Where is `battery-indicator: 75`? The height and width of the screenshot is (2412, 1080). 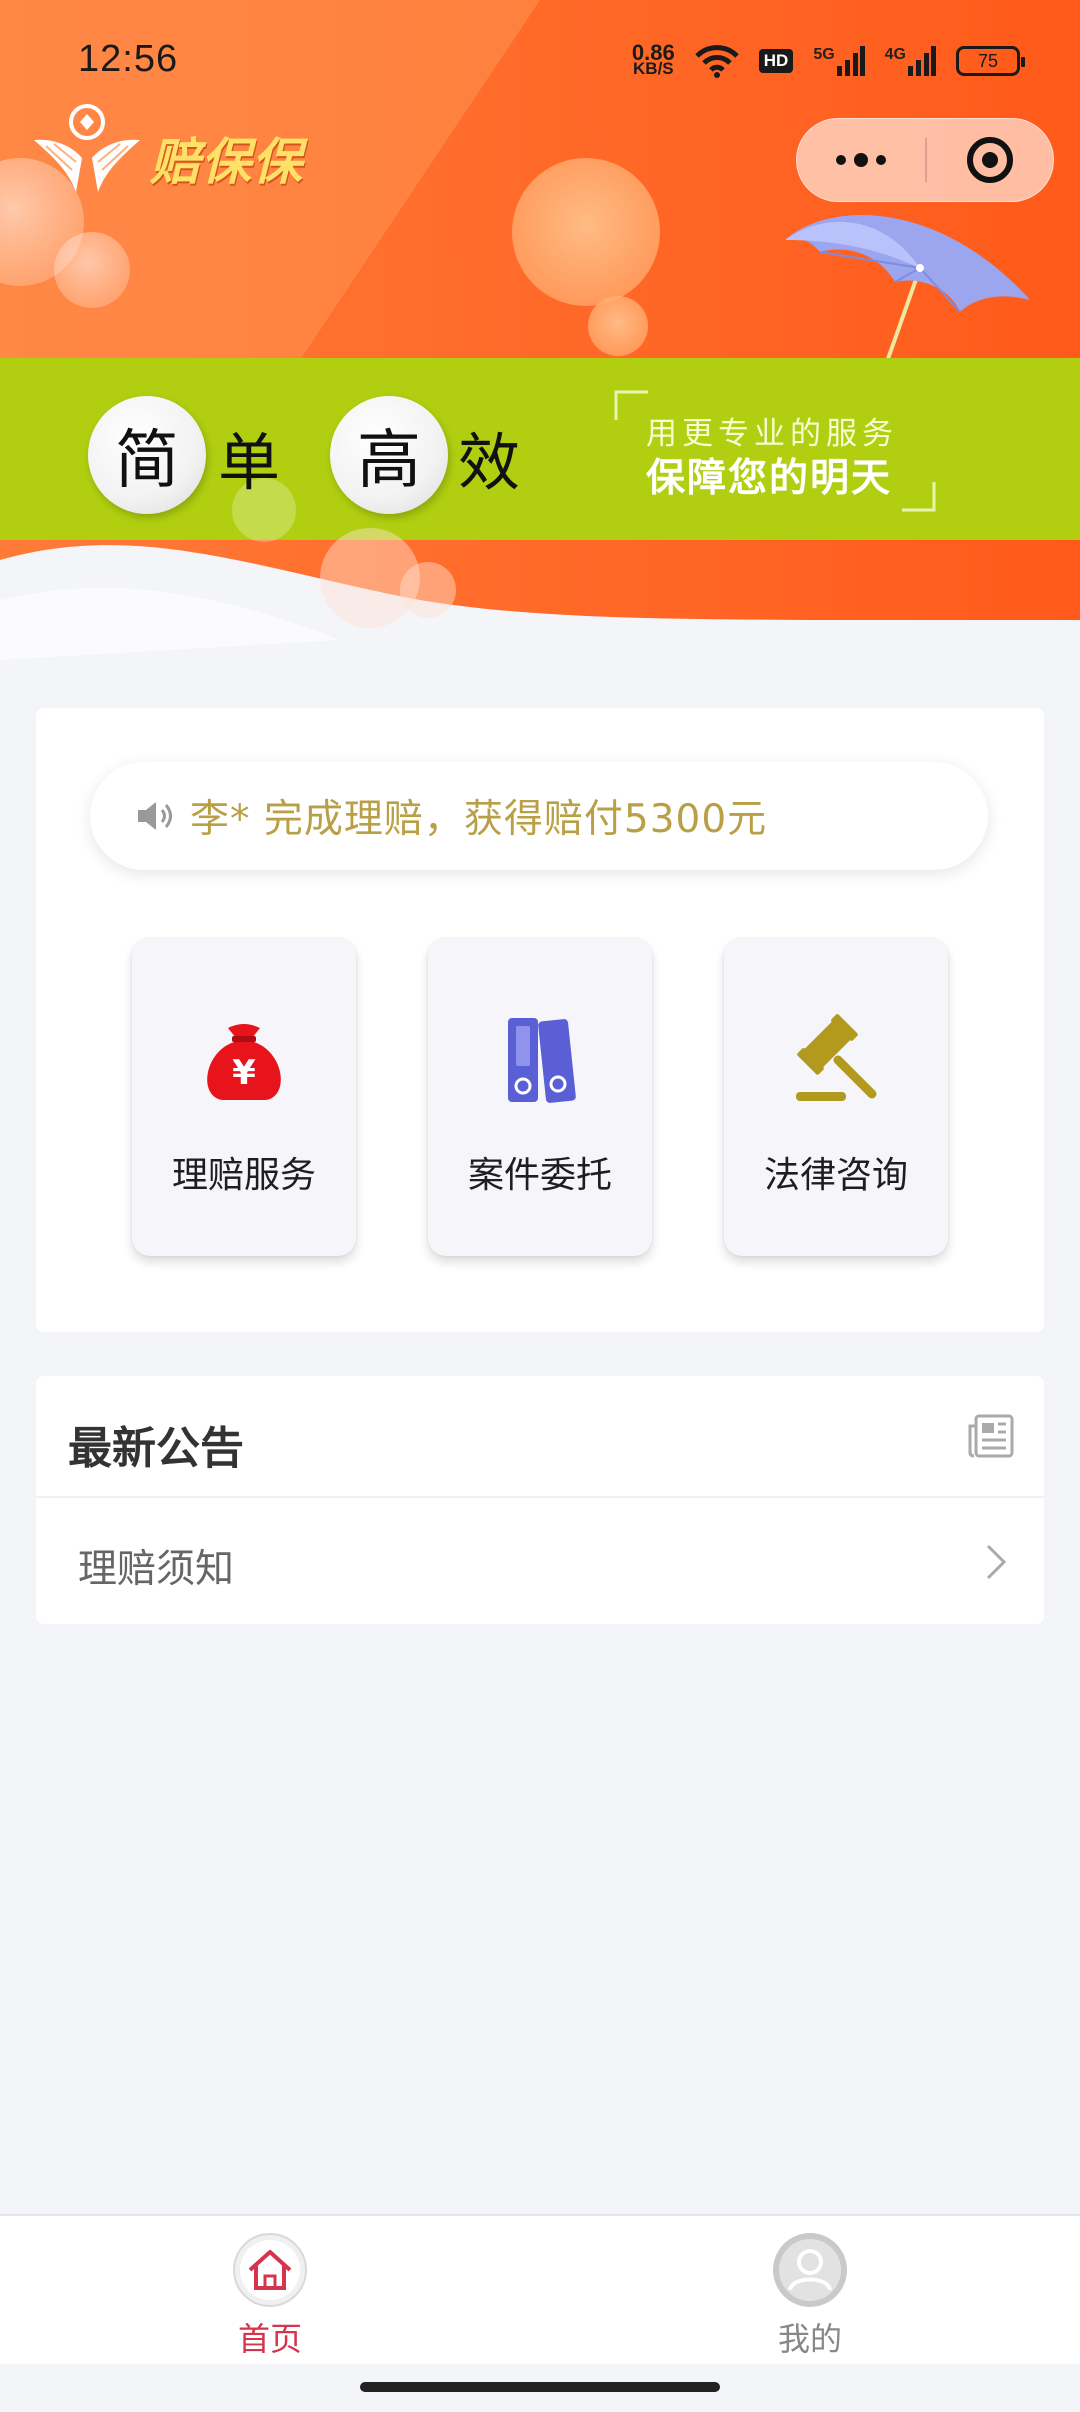 battery-indicator: 75 is located at coordinates (990, 61).